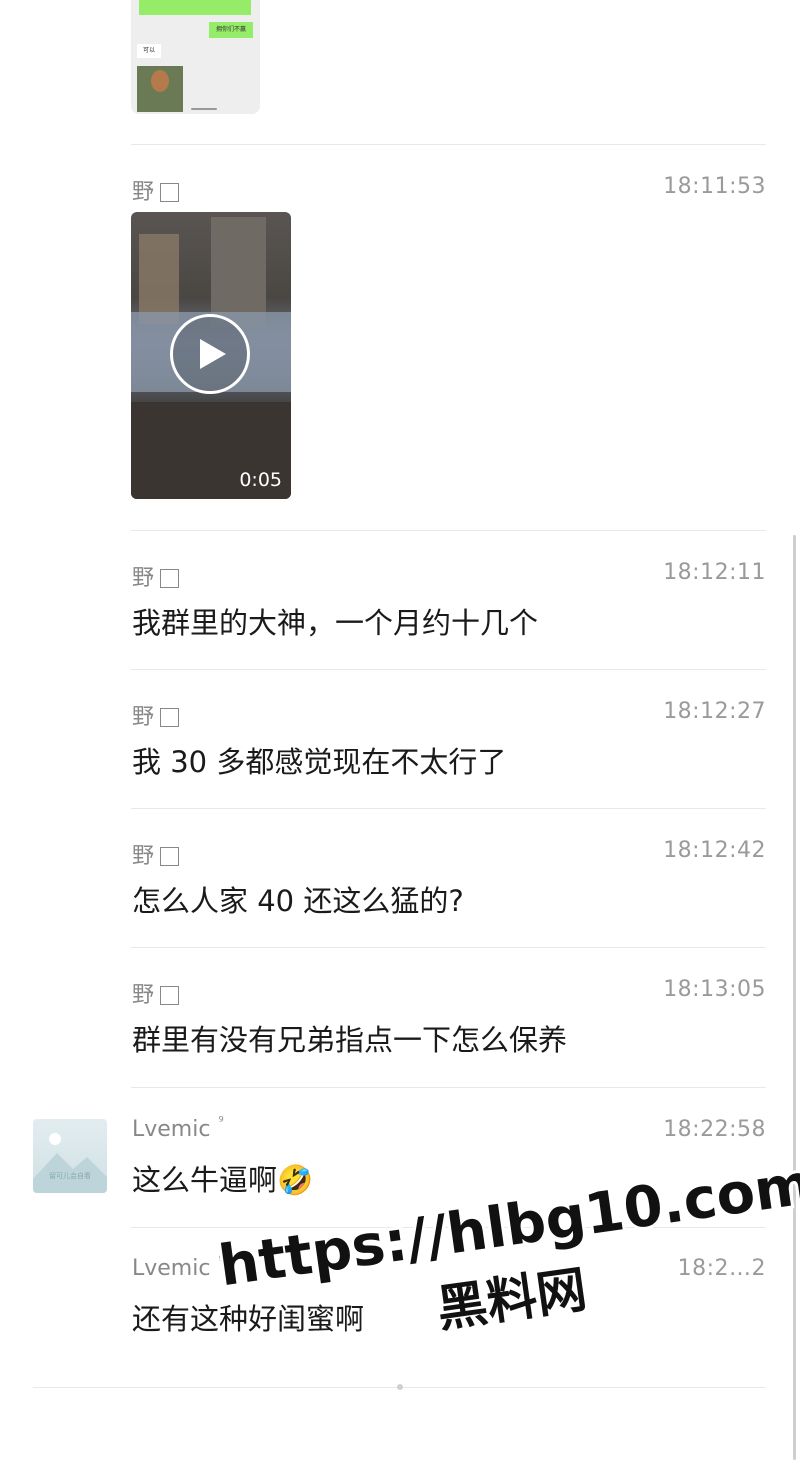 Image resolution: width=800 pixels, height=1469 pixels. Describe the element at coordinates (400, 1387) in the screenshot. I see `page-indicator` at that location.